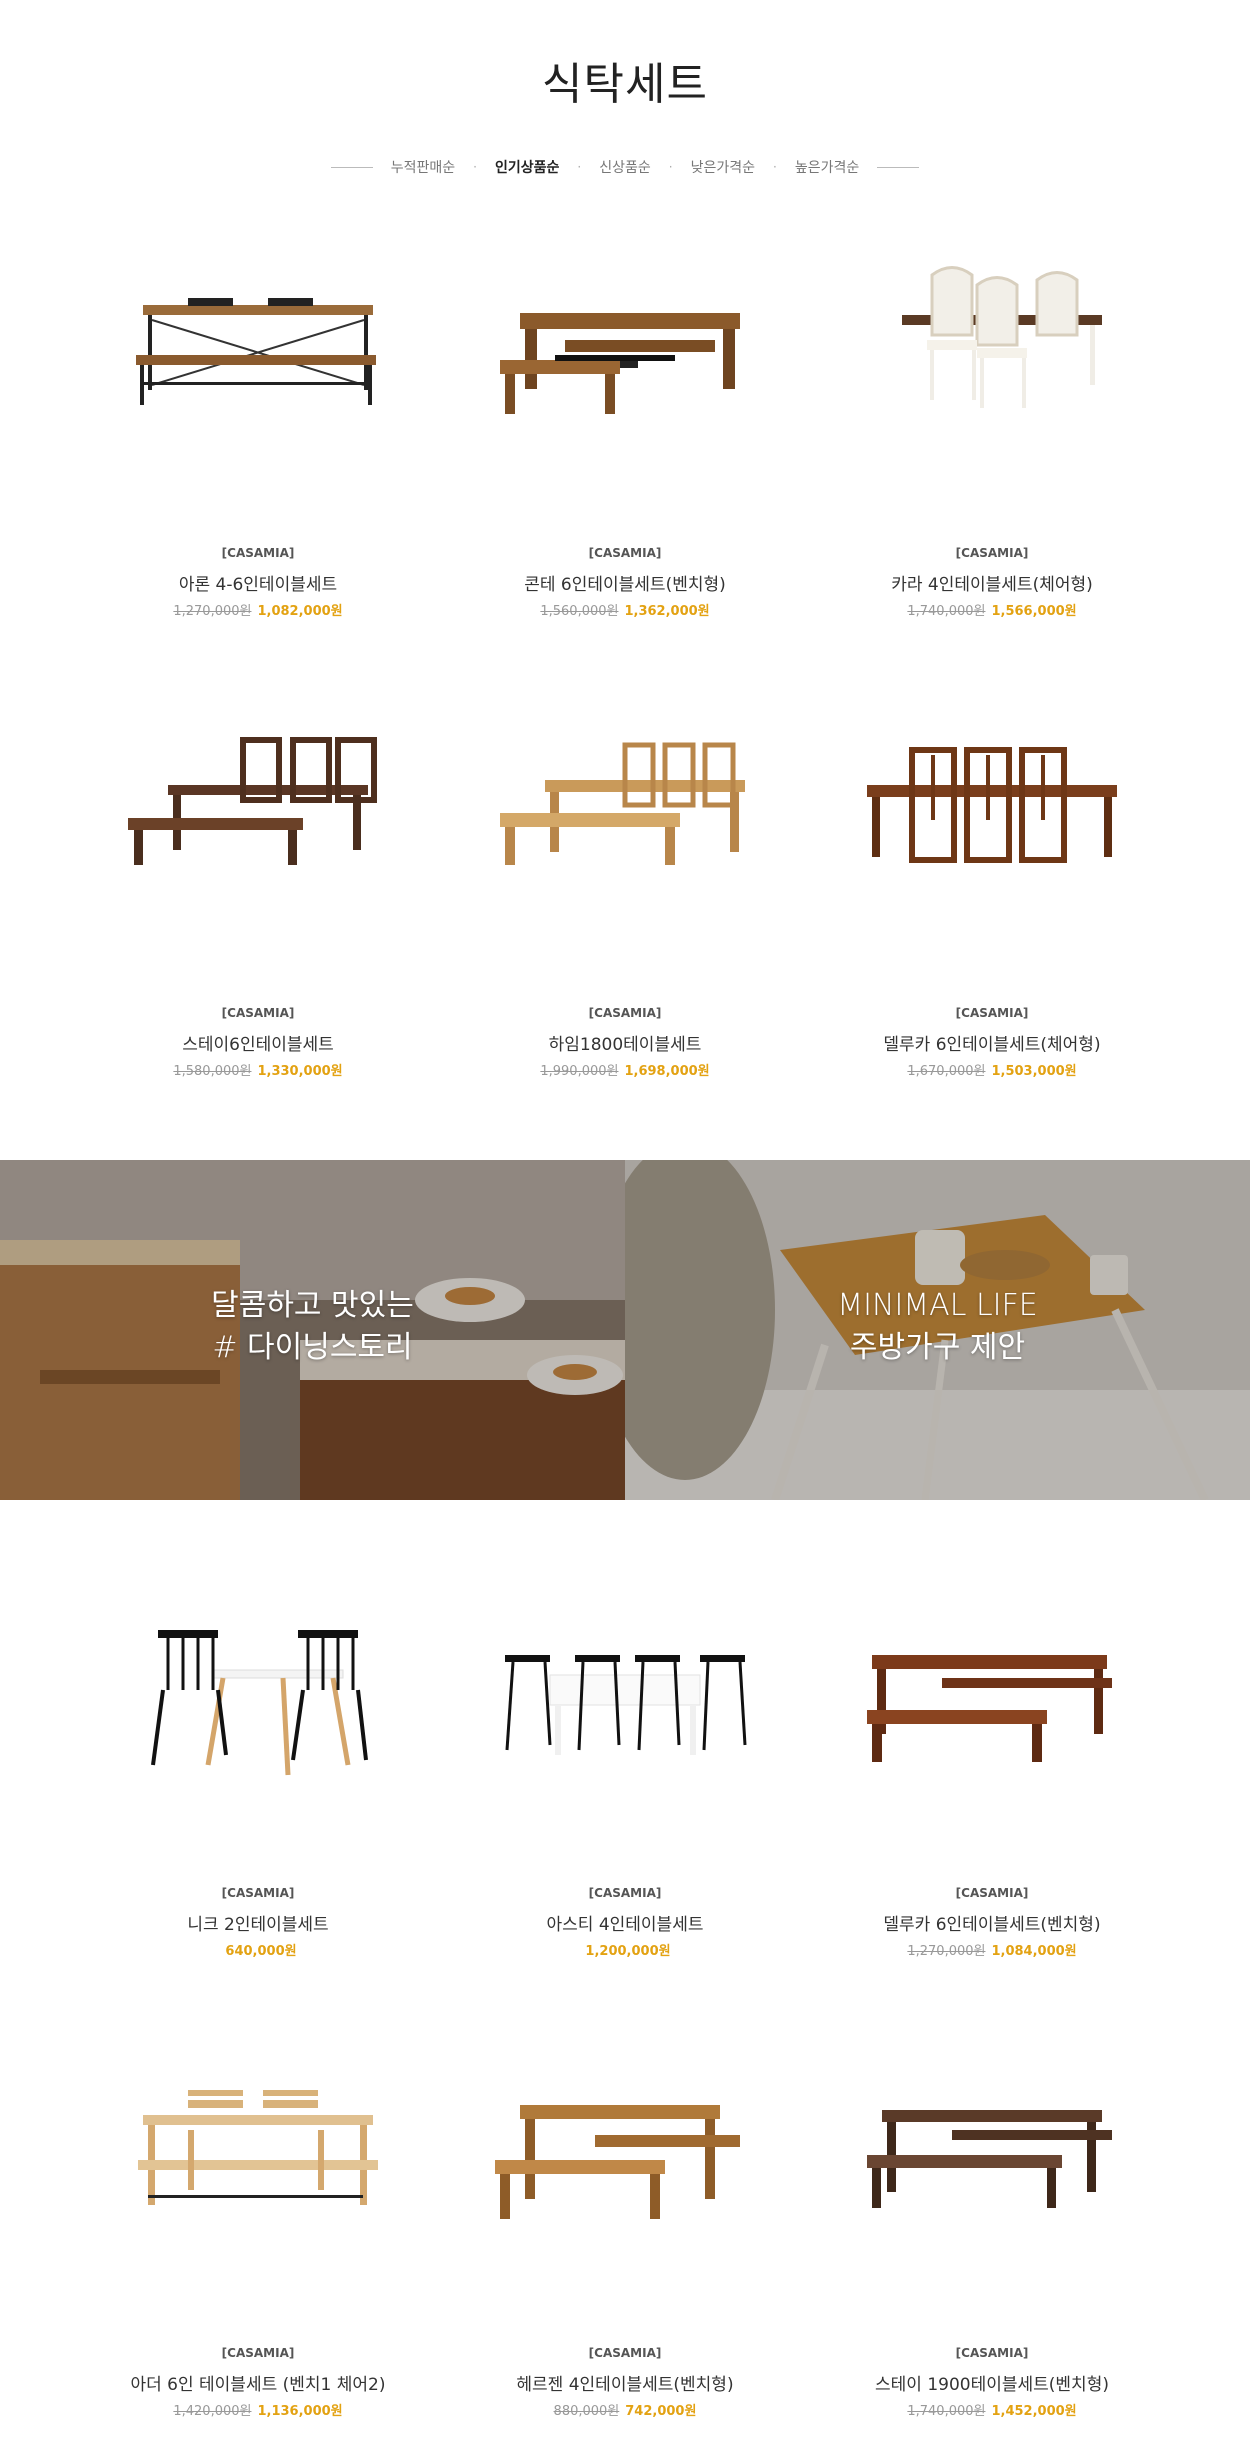  Describe the element at coordinates (258, 2382) in the screenshot. I see `product-name: 아더 6인 테이블세트 (벤치1 체어2)` at that location.